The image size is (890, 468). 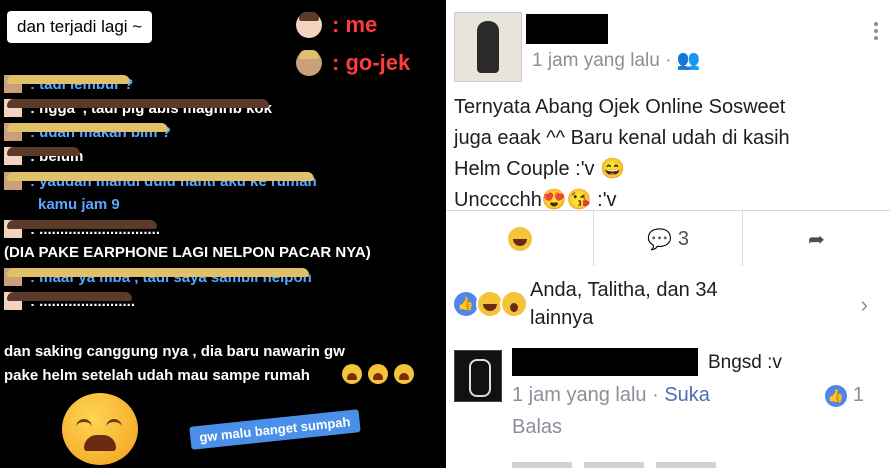 What do you see at coordinates (876, 32) in the screenshot?
I see `more-options-icon` at bounding box center [876, 32].